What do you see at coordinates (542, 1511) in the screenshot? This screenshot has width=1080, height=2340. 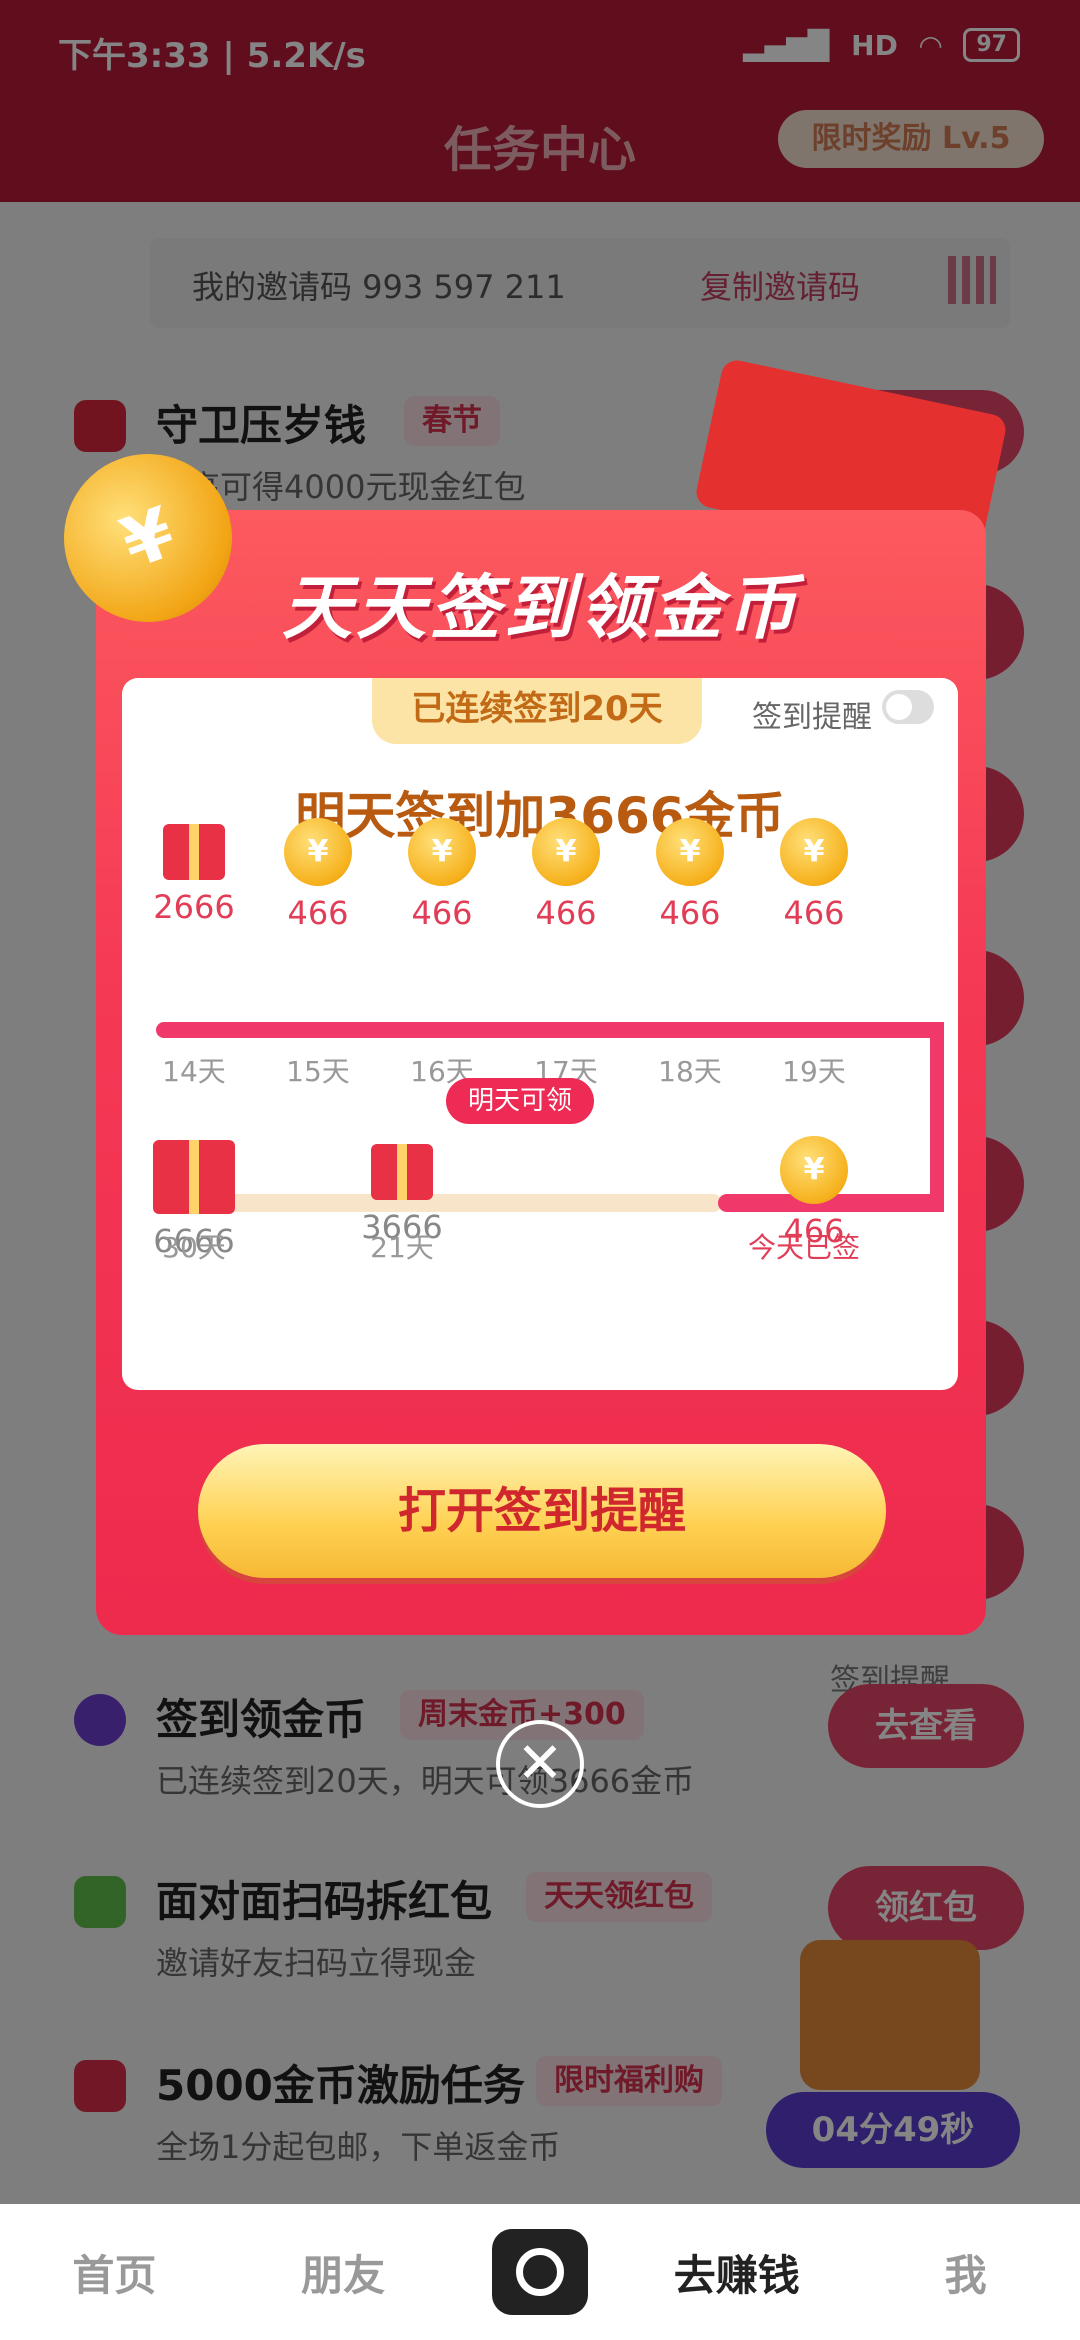 I see `open-reminder-button: 打开签到提醒` at bounding box center [542, 1511].